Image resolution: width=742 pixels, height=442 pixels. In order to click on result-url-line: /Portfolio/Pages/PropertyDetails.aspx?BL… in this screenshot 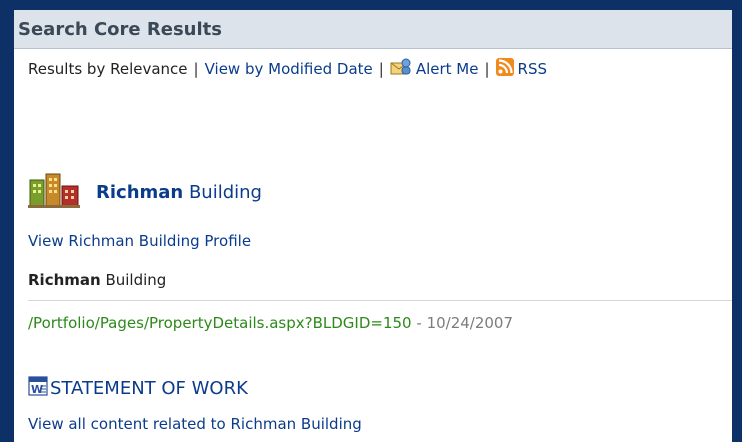, I will do `click(270, 323)`.